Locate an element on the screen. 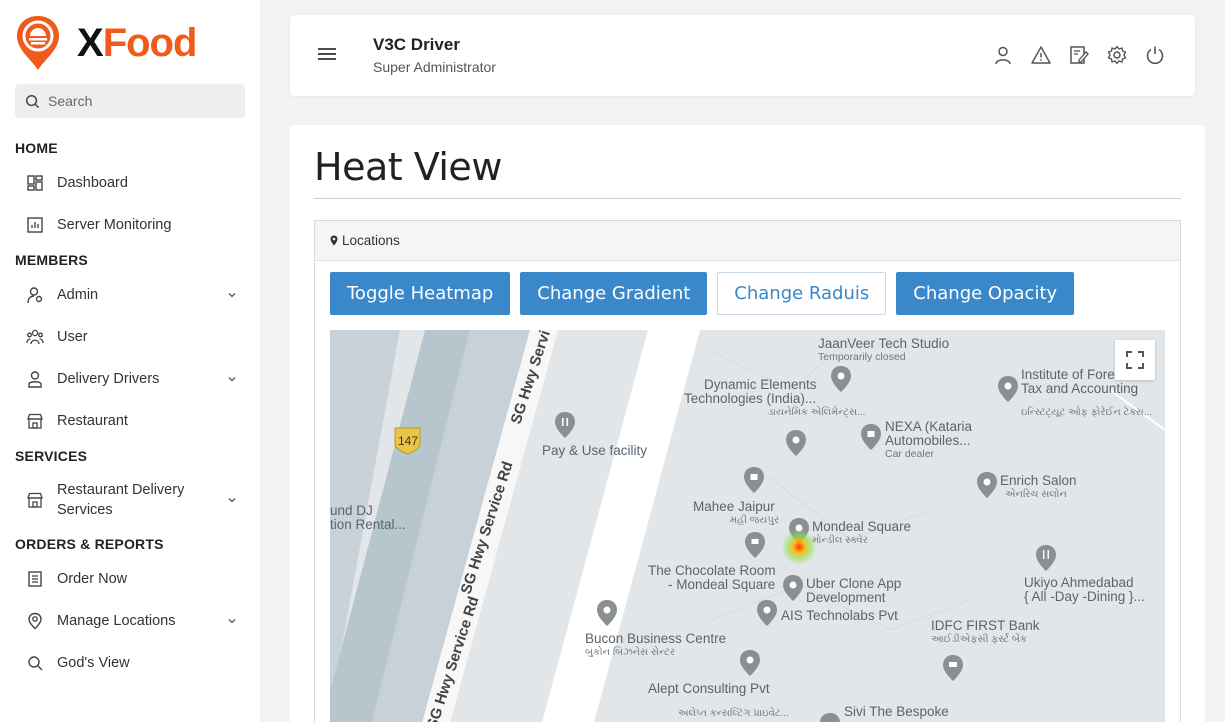 The image size is (1225, 722). user-icon is located at coordinates (1003, 55).